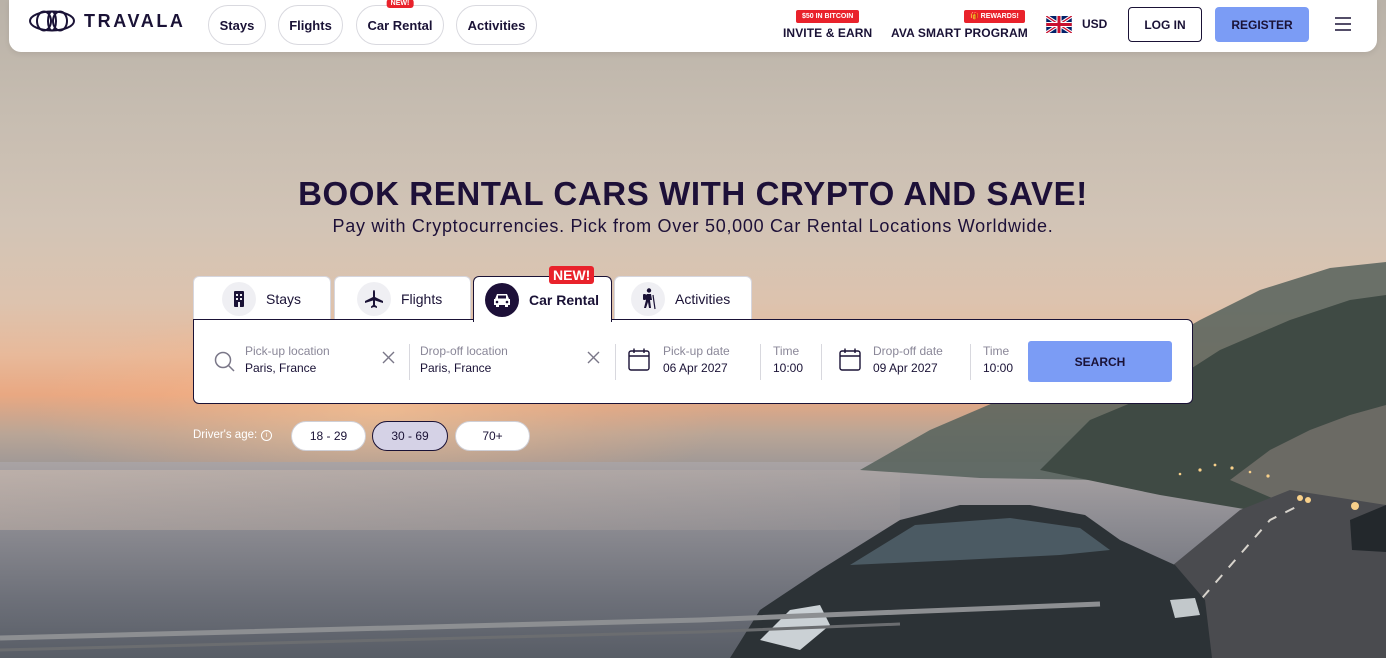 The image size is (1386, 658). Describe the element at coordinates (998, 368) in the screenshot. I see `dropoff-time-value: 10:00` at that location.